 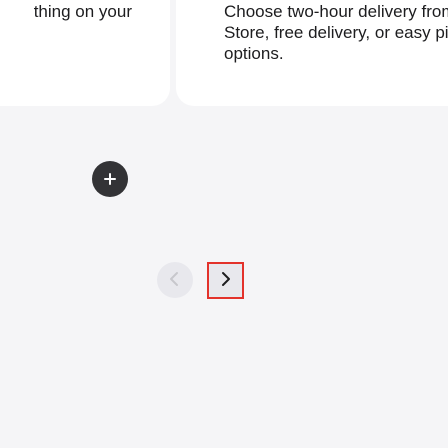 I want to click on card-description: thing on your, so click(x=82, y=11).